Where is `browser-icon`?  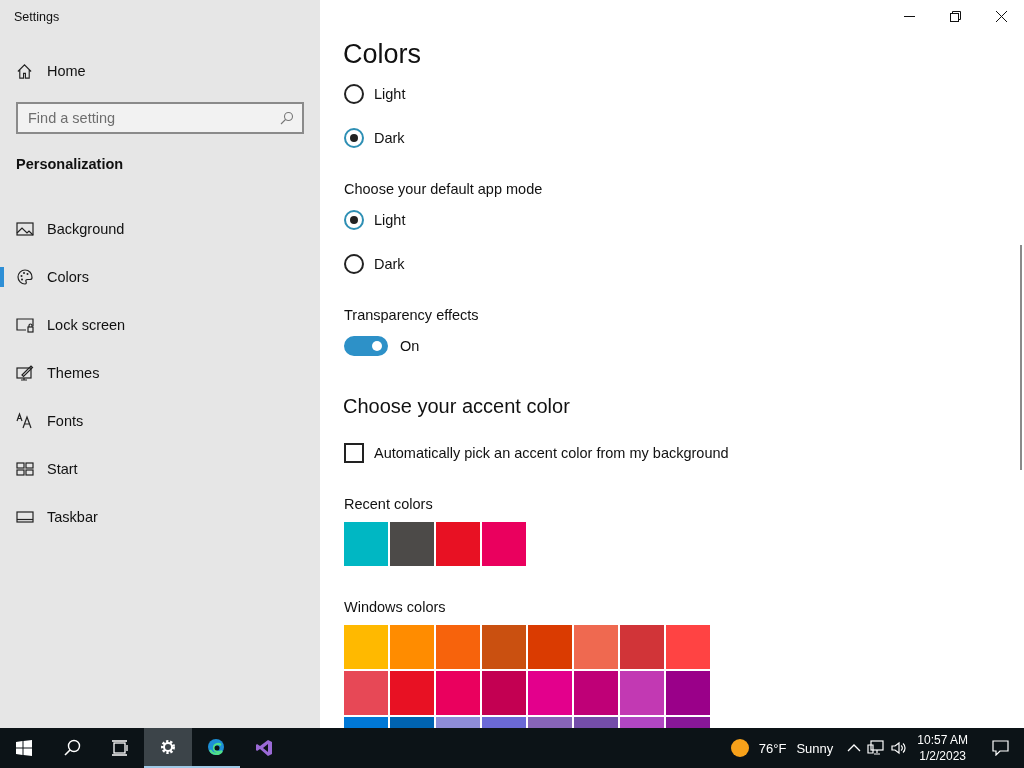
browser-icon is located at coordinates (216, 747).